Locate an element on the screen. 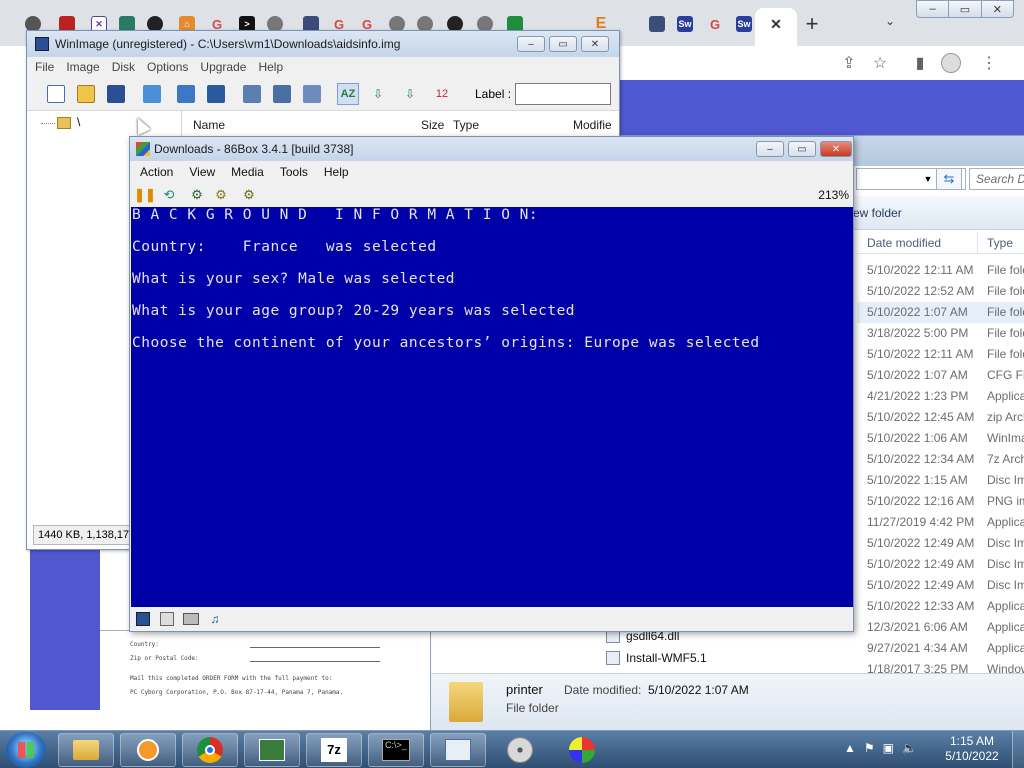 The image size is (1024, 768). col-modified: Modifie is located at coordinates (592, 125).